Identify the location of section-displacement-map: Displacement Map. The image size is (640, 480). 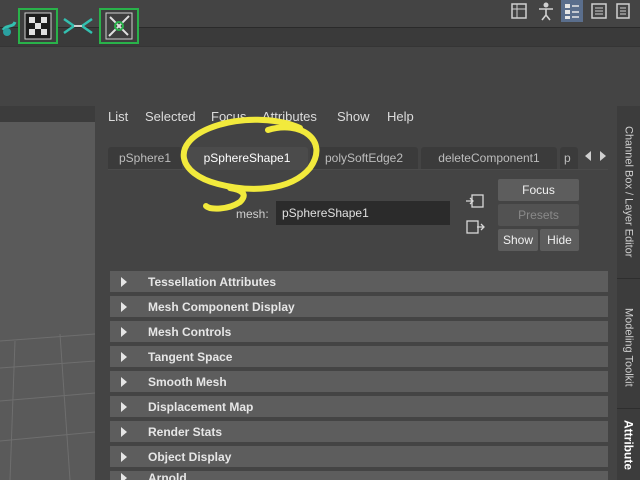
(359, 406).